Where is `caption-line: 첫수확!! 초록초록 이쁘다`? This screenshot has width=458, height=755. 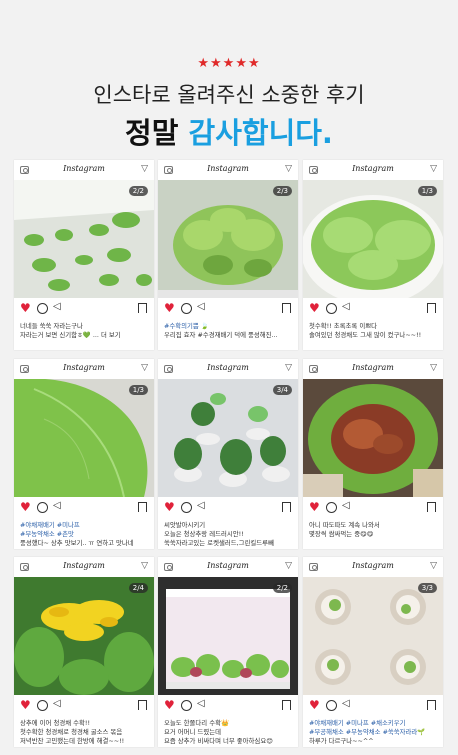 caption-line: 첫수확!! 초록초록 이쁘다 is located at coordinates (343, 326).